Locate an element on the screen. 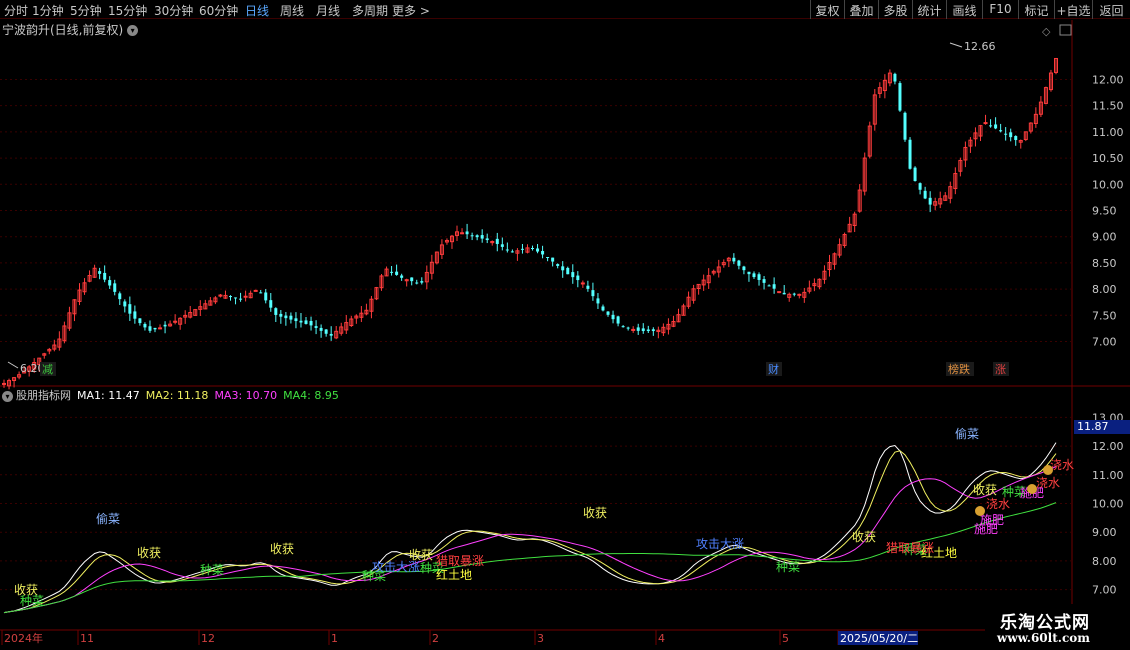 The width and height of the screenshot is (1130, 650). high-label: 12.66 is located at coordinates (980, 46).